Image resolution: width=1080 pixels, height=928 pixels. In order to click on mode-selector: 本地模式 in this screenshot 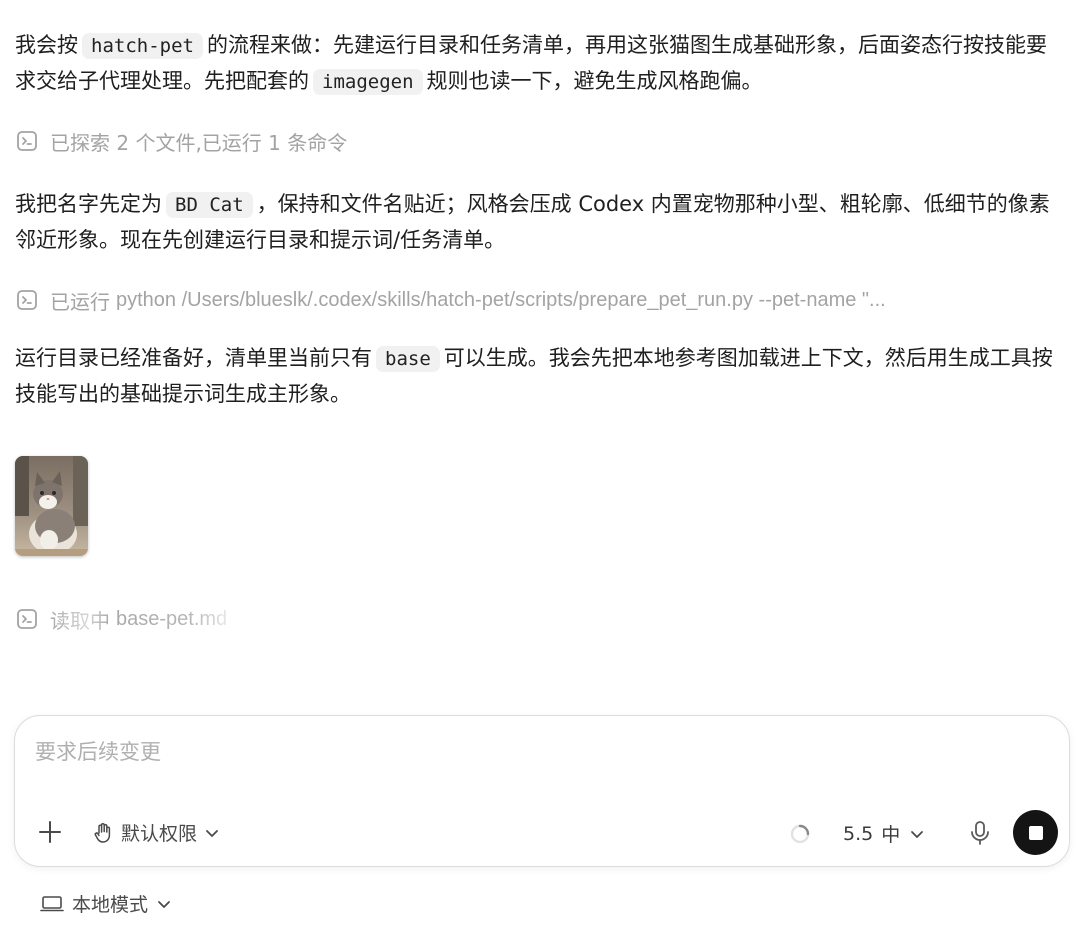, I will do `click(105, 903)`.